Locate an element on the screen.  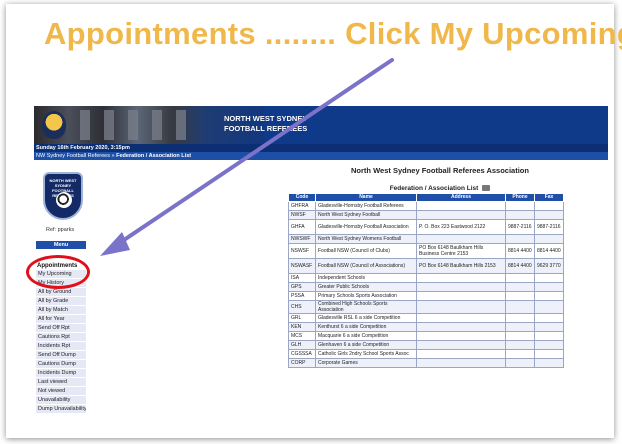
table-row: ISA Independent Schools is located at coordinates (426, 278).